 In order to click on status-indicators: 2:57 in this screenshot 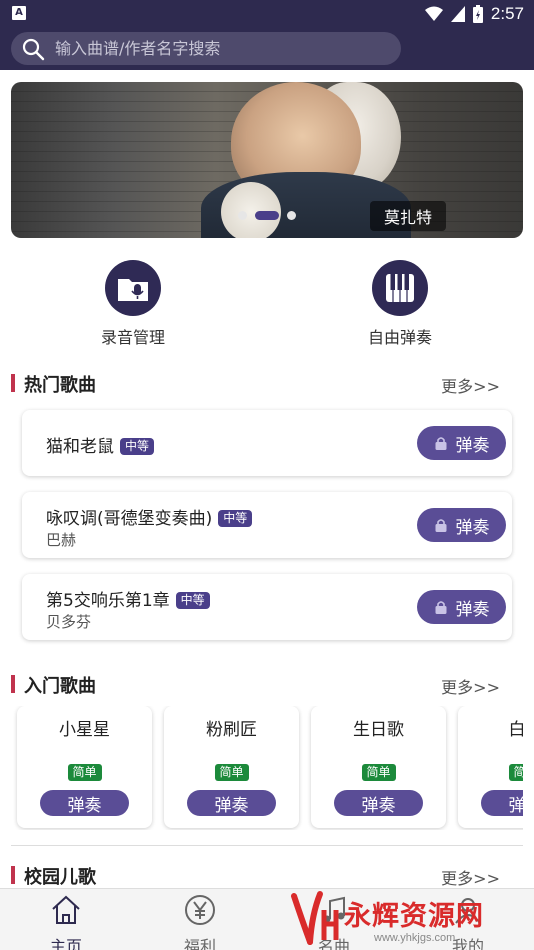, I will do `click(474, 14)`.